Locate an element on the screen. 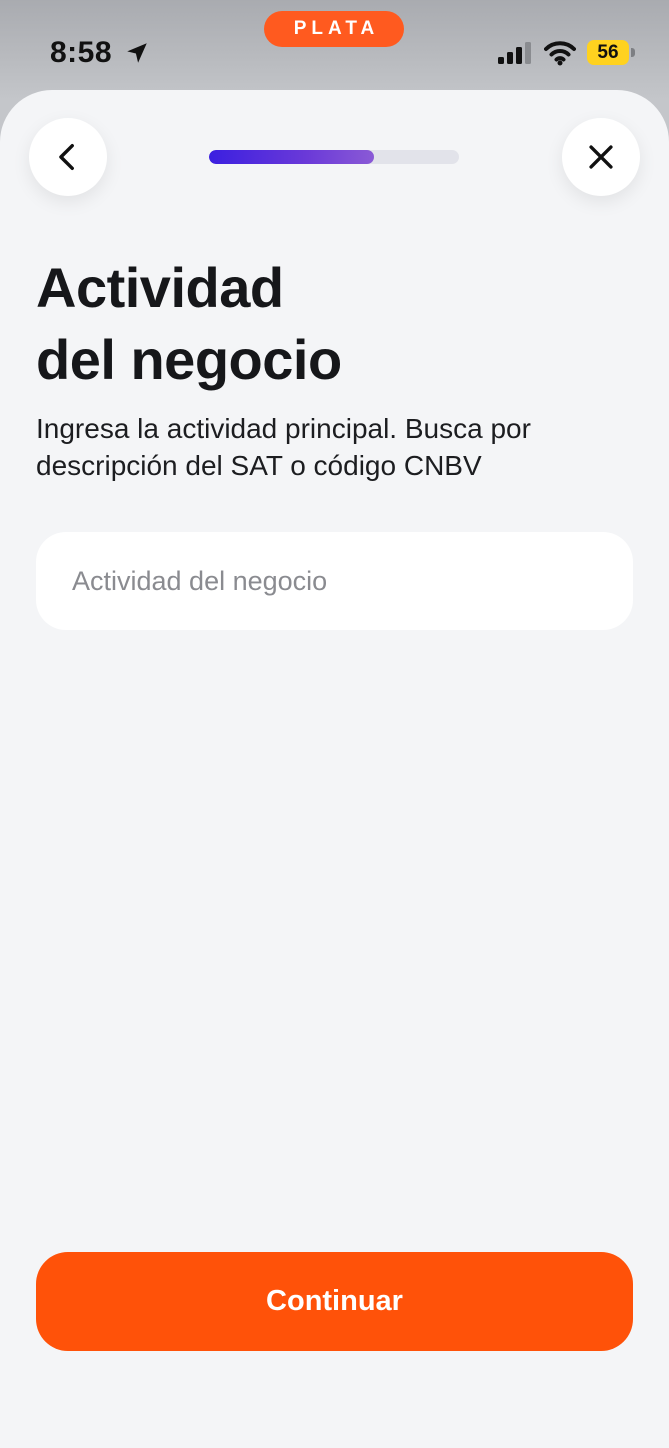 The height and width of the screenshot is (1448, 669). signal-icon is located at coordinates (514, 53).